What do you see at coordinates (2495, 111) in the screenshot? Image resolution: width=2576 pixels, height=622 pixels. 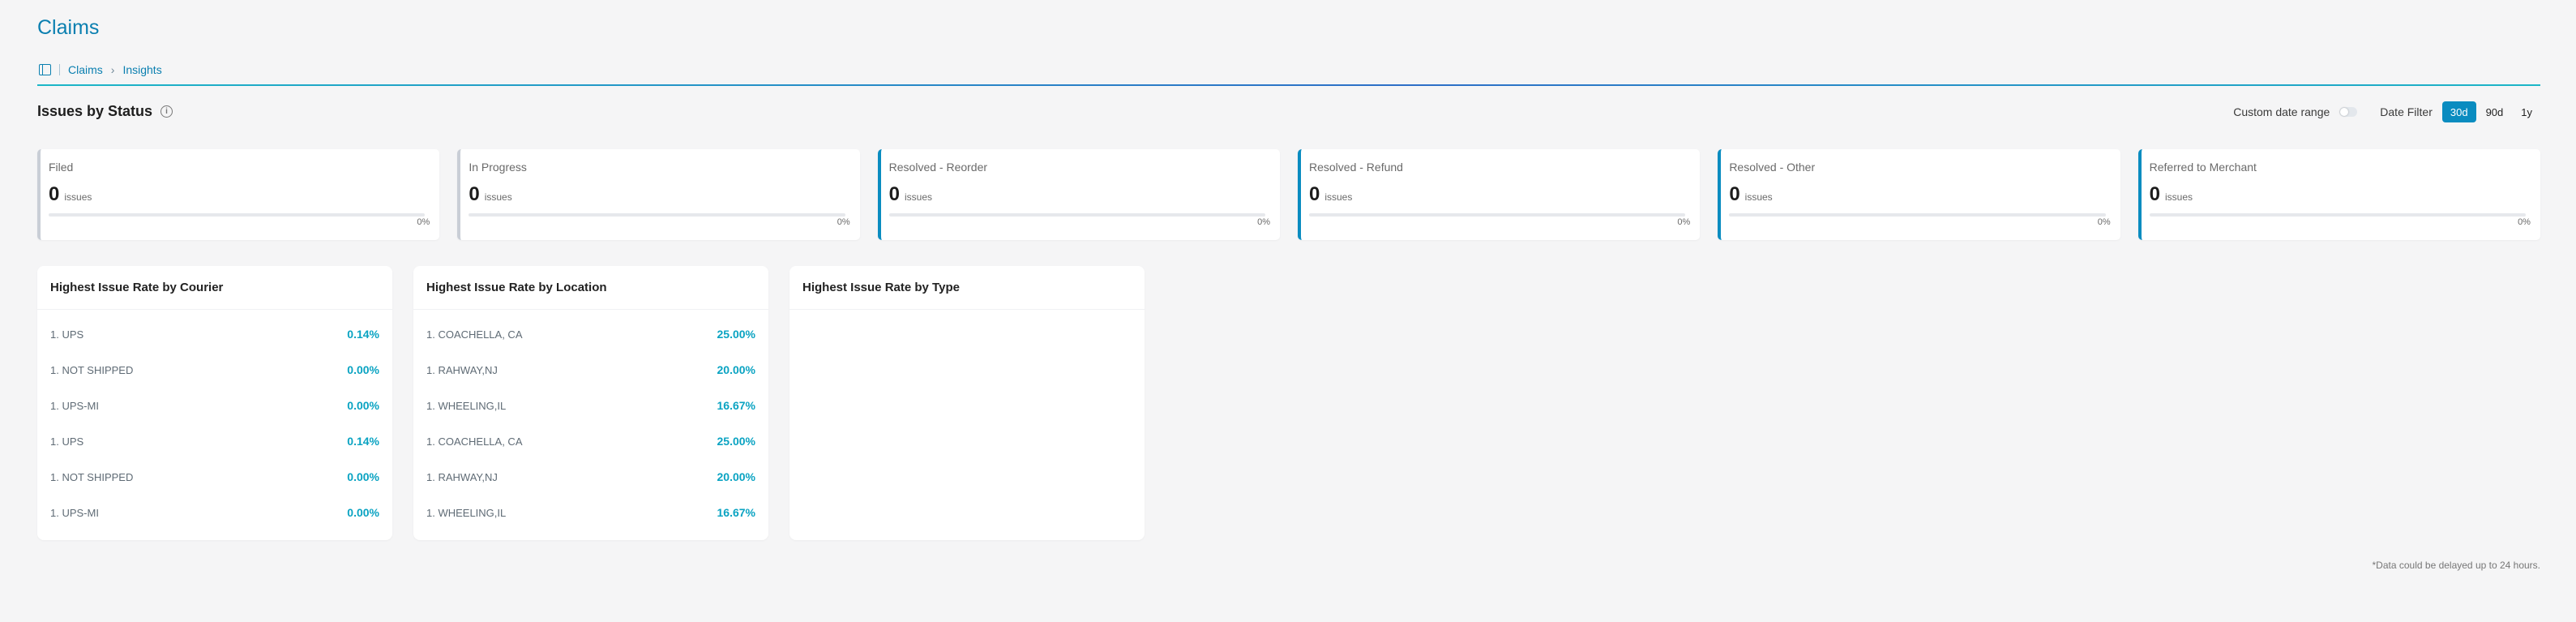 I see `range-90d-button: 90d` at bounding box center [2495, 111].